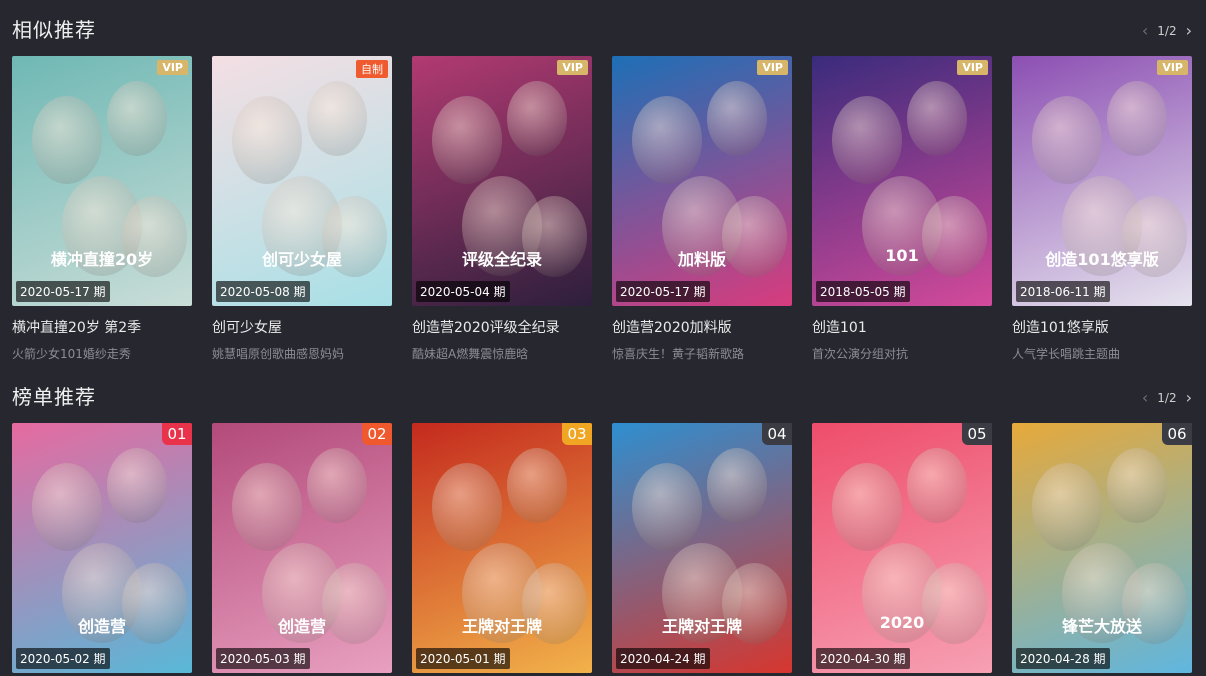 This screenshot has height=676, width=1206. I want to click on video-description: 火箭少女101婚纱走秀, so click(71, 354).